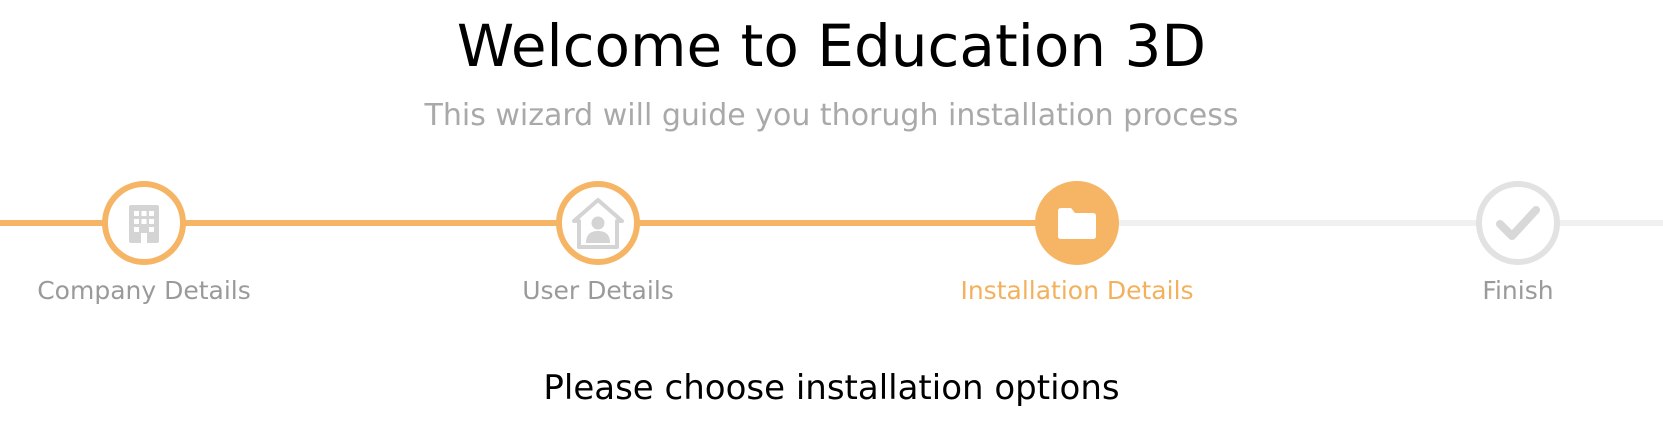 The height and width of the screenshot is (432, 1663). I want to click on step-user-details, so click(598, 223).